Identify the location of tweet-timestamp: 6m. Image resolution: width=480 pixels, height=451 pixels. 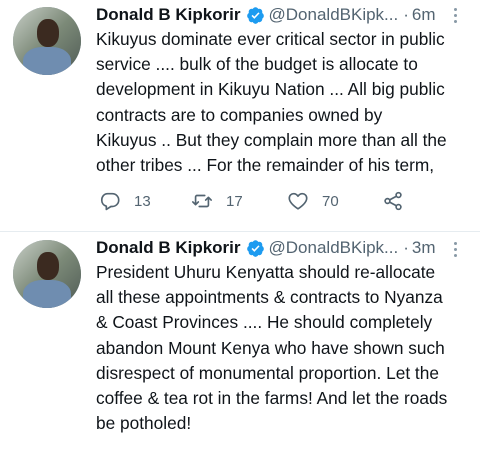
(424, 15).